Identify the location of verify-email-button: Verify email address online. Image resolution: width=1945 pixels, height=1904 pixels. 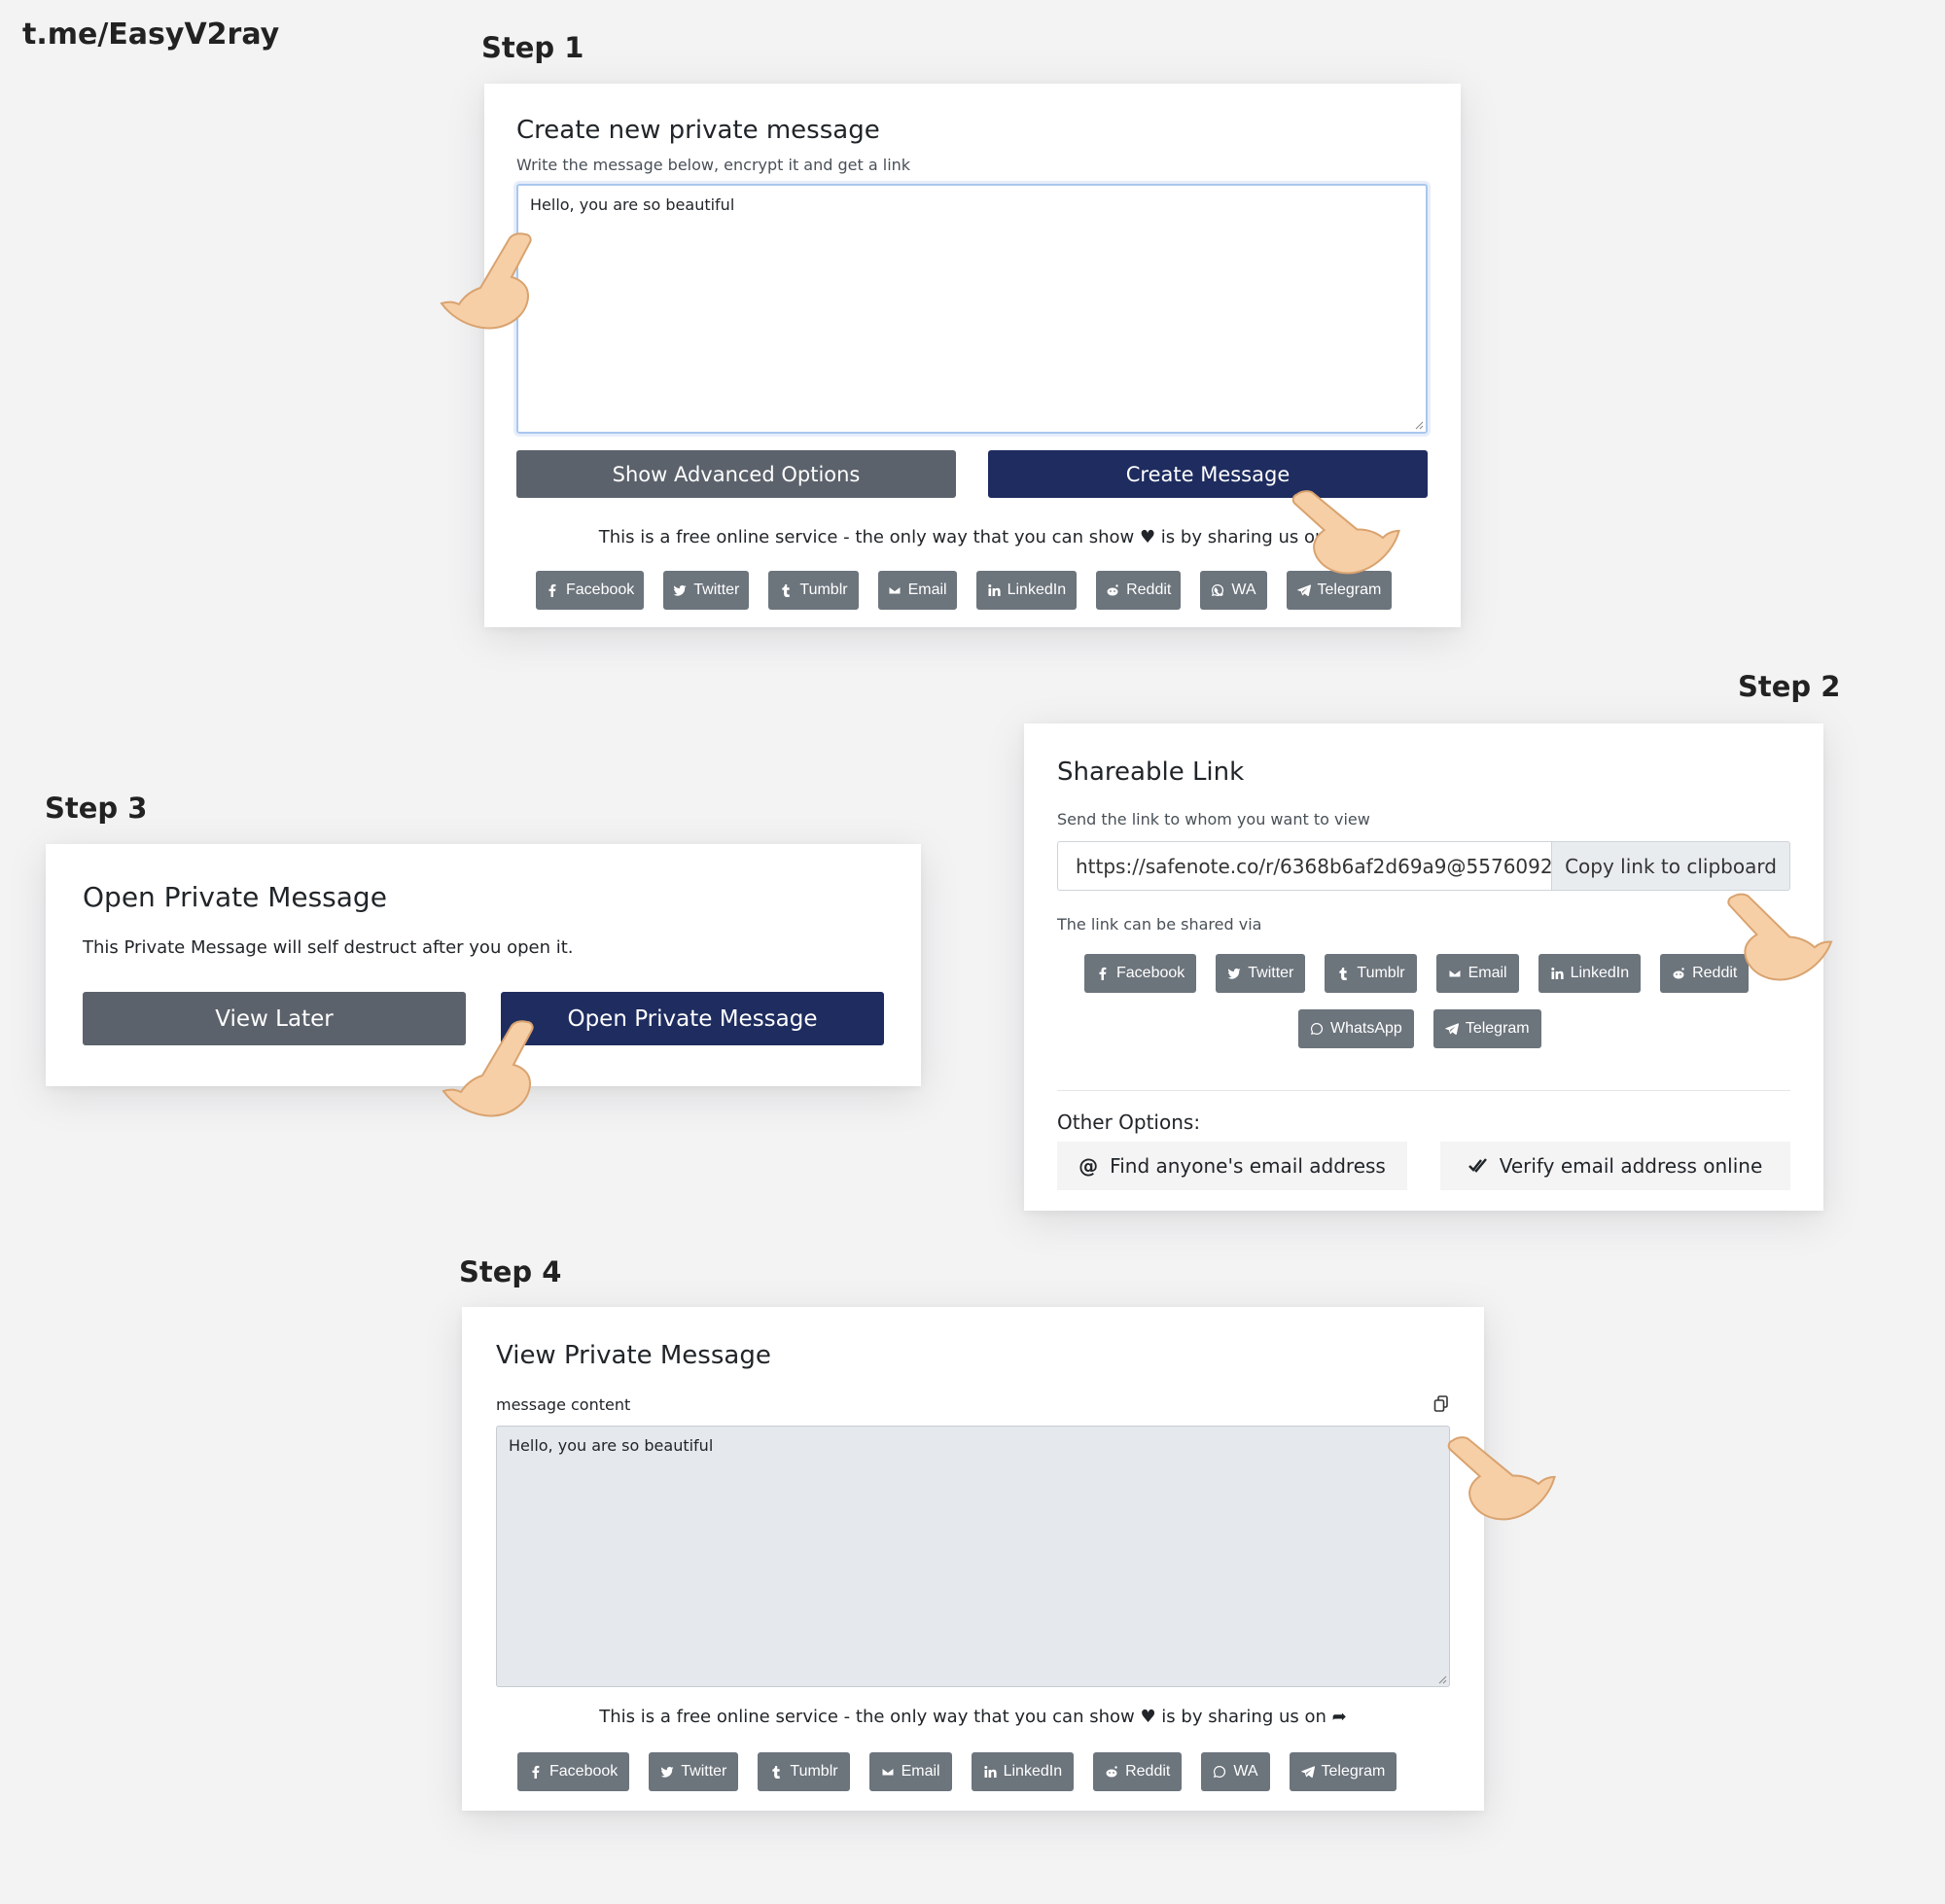
(1615, 1166).